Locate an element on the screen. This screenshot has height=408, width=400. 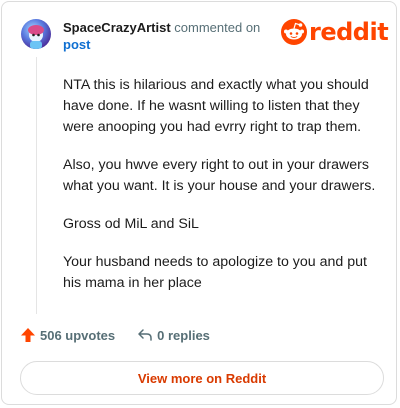
post-link: post is located at coordinates (161, 44).